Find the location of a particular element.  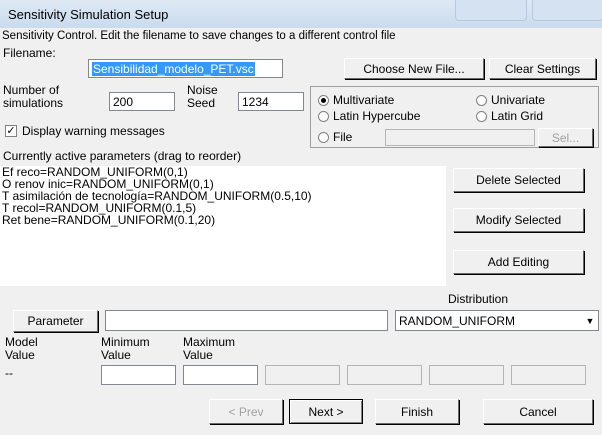

clear-settings-button: Clear Settings is located at coordinates (542, 68).